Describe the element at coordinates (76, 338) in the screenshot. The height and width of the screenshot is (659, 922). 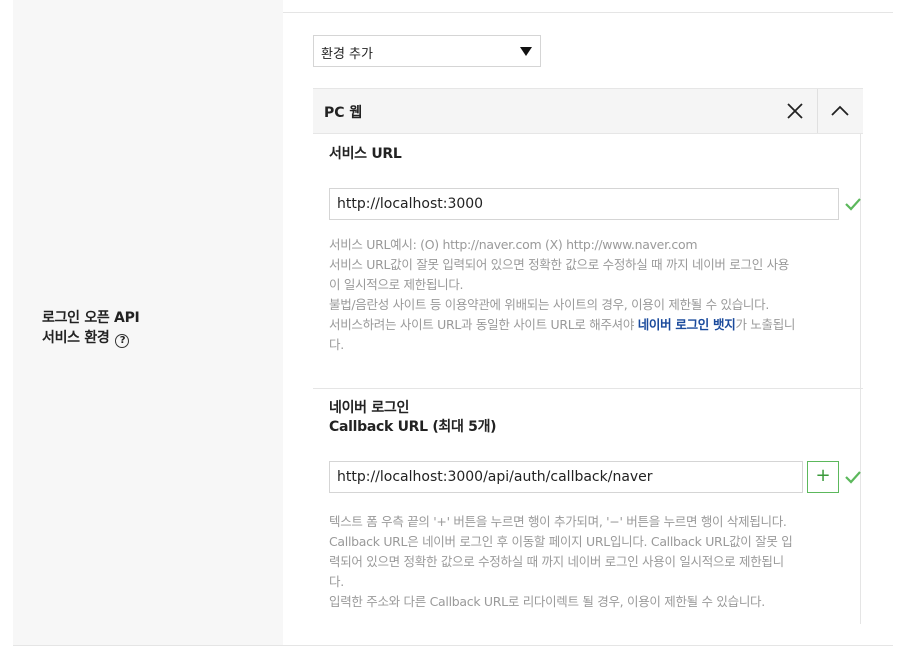
I see `field-label-line2: 서비스 환경` at that location.